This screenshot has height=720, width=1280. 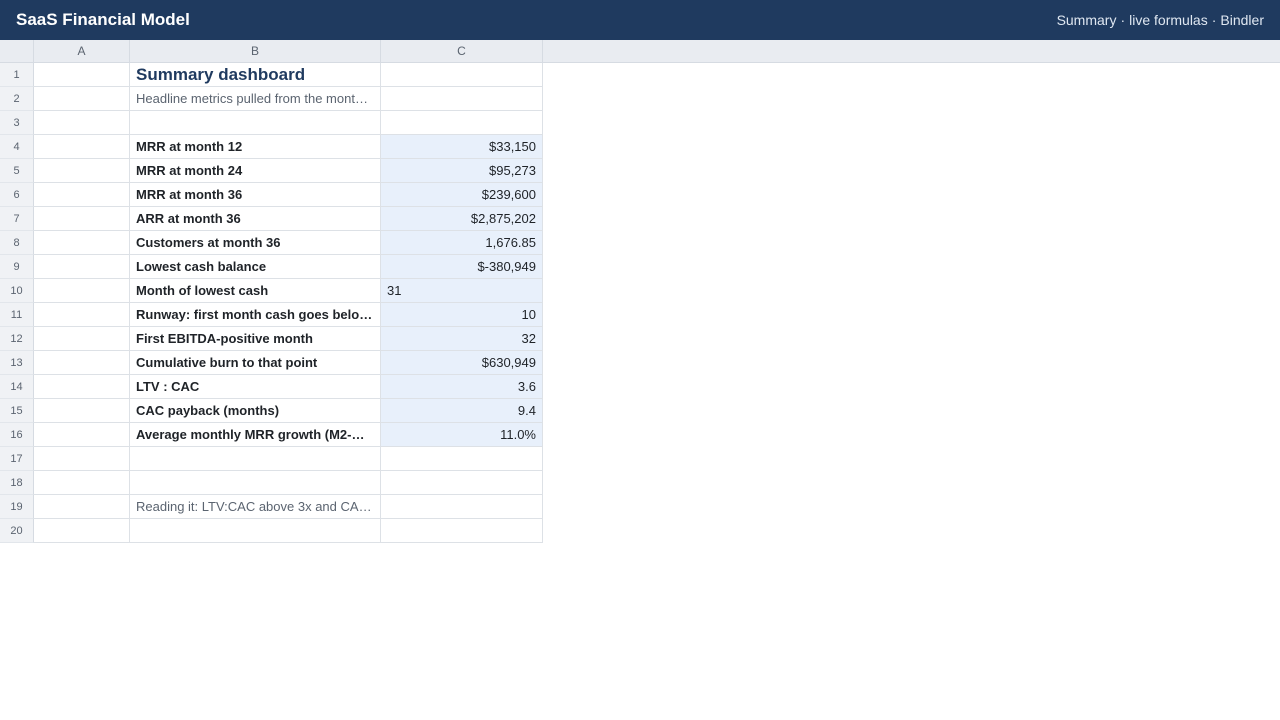 What do you see at coordinates (255, 75) in the screenshot?
I see `cell-b: Summary dashboard` at bounding box center [255, 75].